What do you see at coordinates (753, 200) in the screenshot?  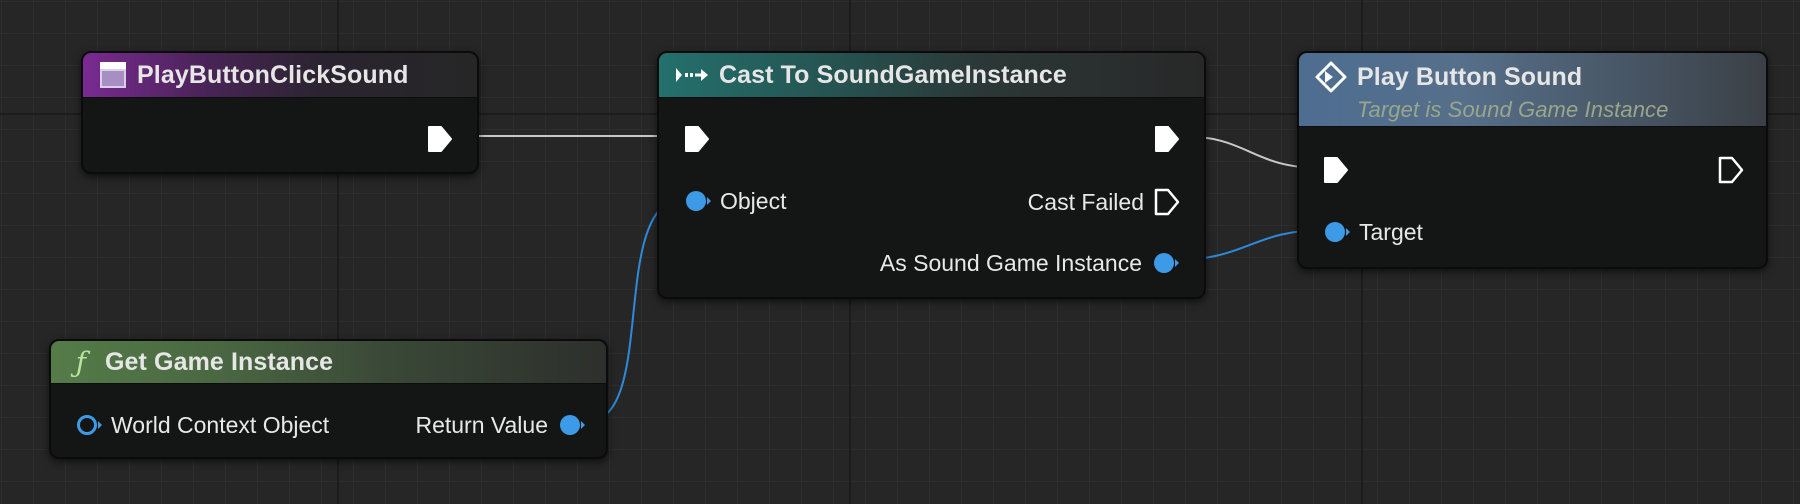 I see `cast-object-pin-label: Object` at bounding box center [753, 200].